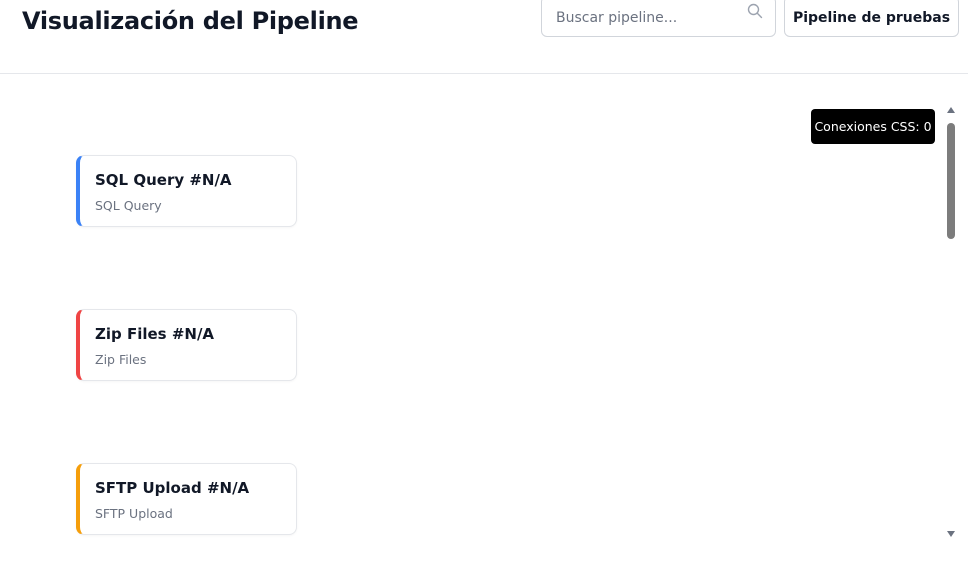  Describe the element at coordinates (873, 126) in the screenshot. I see `connections-badge: Conexiones CSS: 0` at that location.